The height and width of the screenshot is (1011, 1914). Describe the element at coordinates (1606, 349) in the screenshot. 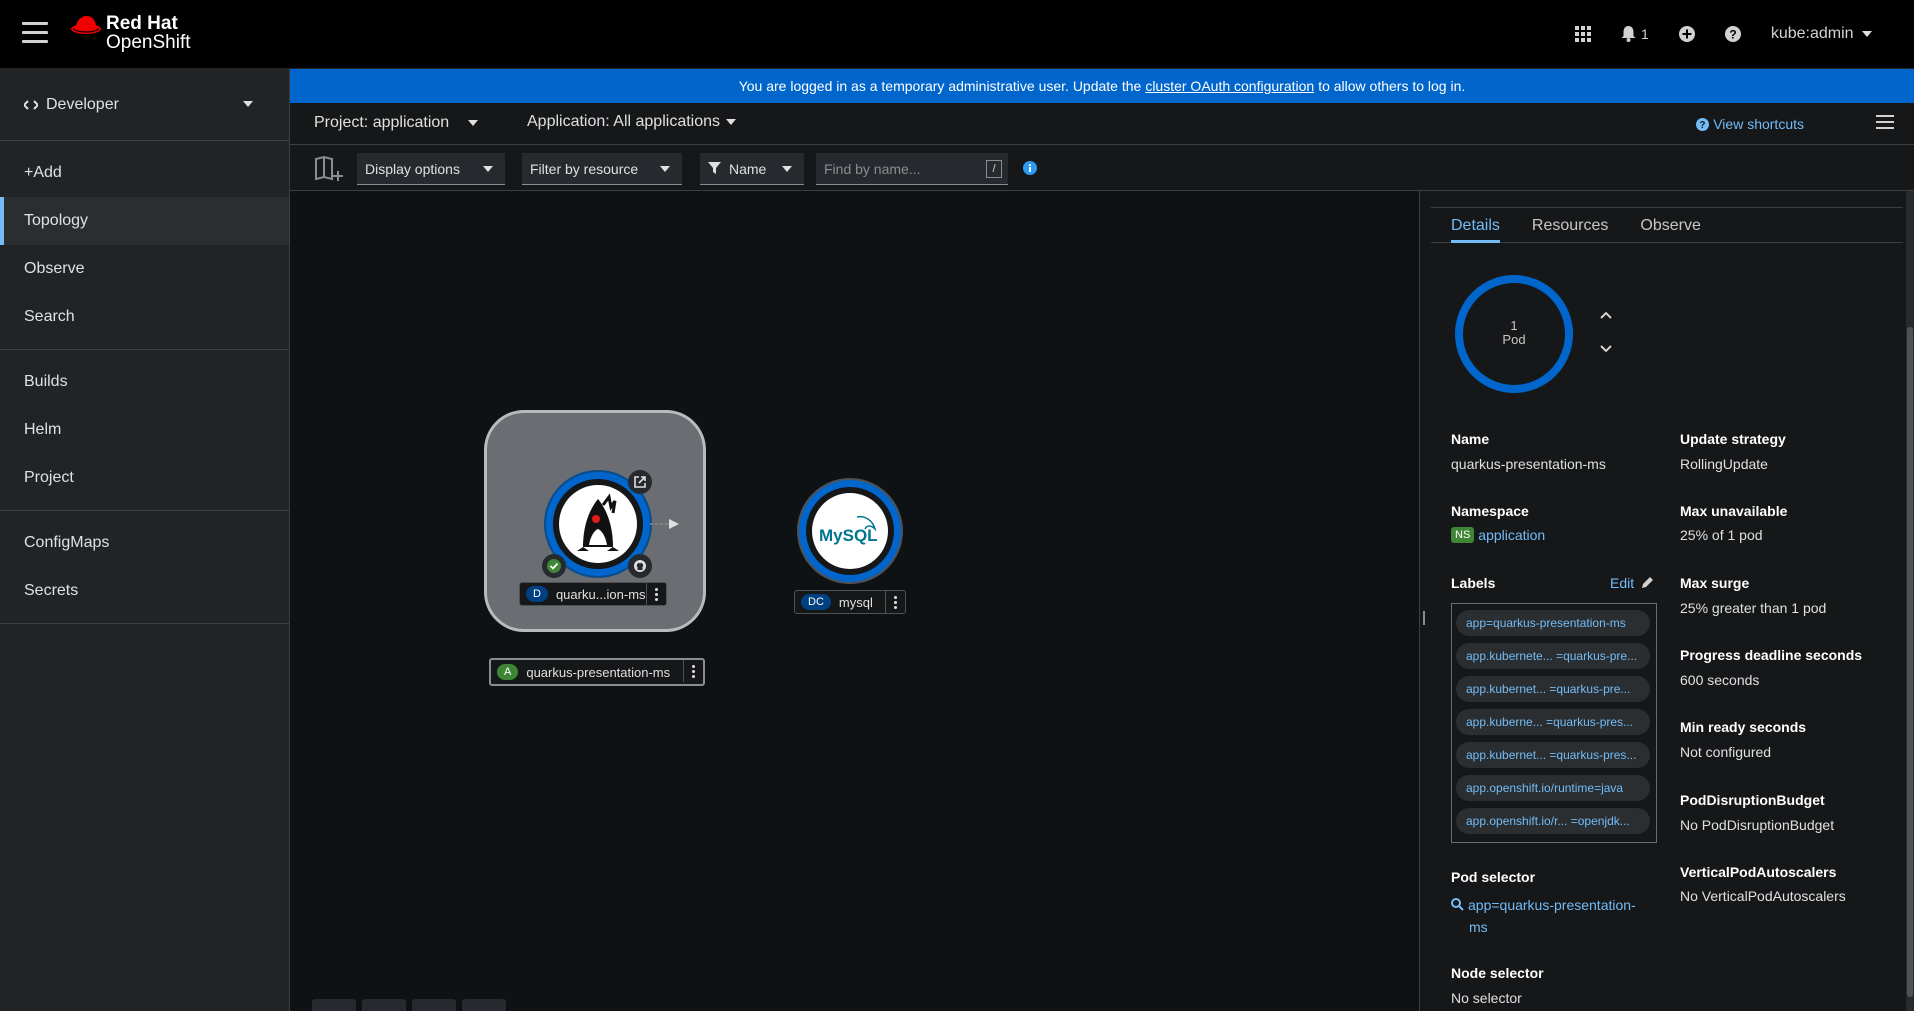

I see `scale-down-icon` at that location.